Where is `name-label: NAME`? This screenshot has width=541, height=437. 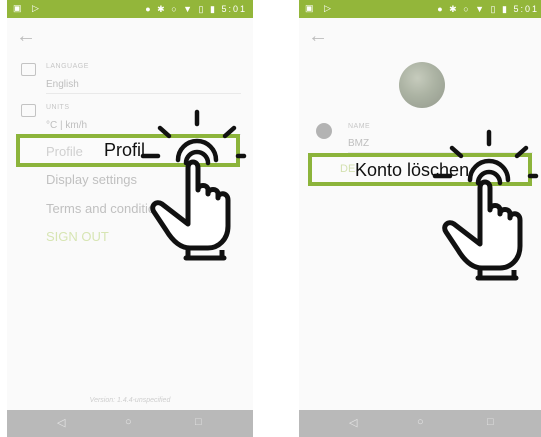 name-label: NAME is located at coordinates (359, 126).